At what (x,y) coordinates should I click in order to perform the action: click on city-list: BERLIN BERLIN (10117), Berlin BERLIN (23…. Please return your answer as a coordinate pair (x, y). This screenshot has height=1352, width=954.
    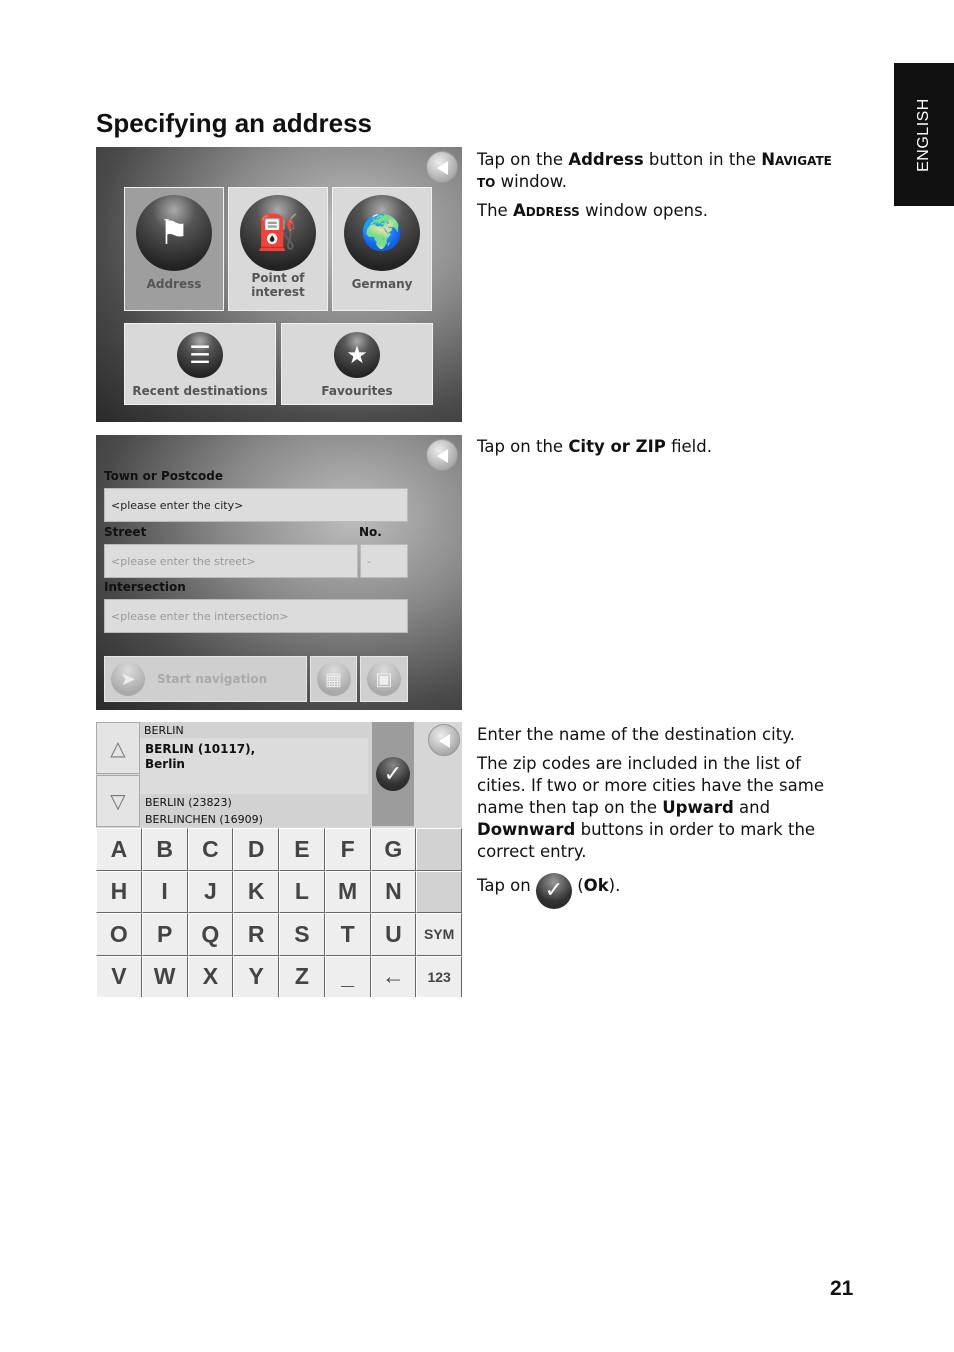
    Looking at the image, I should click on (256, 774).